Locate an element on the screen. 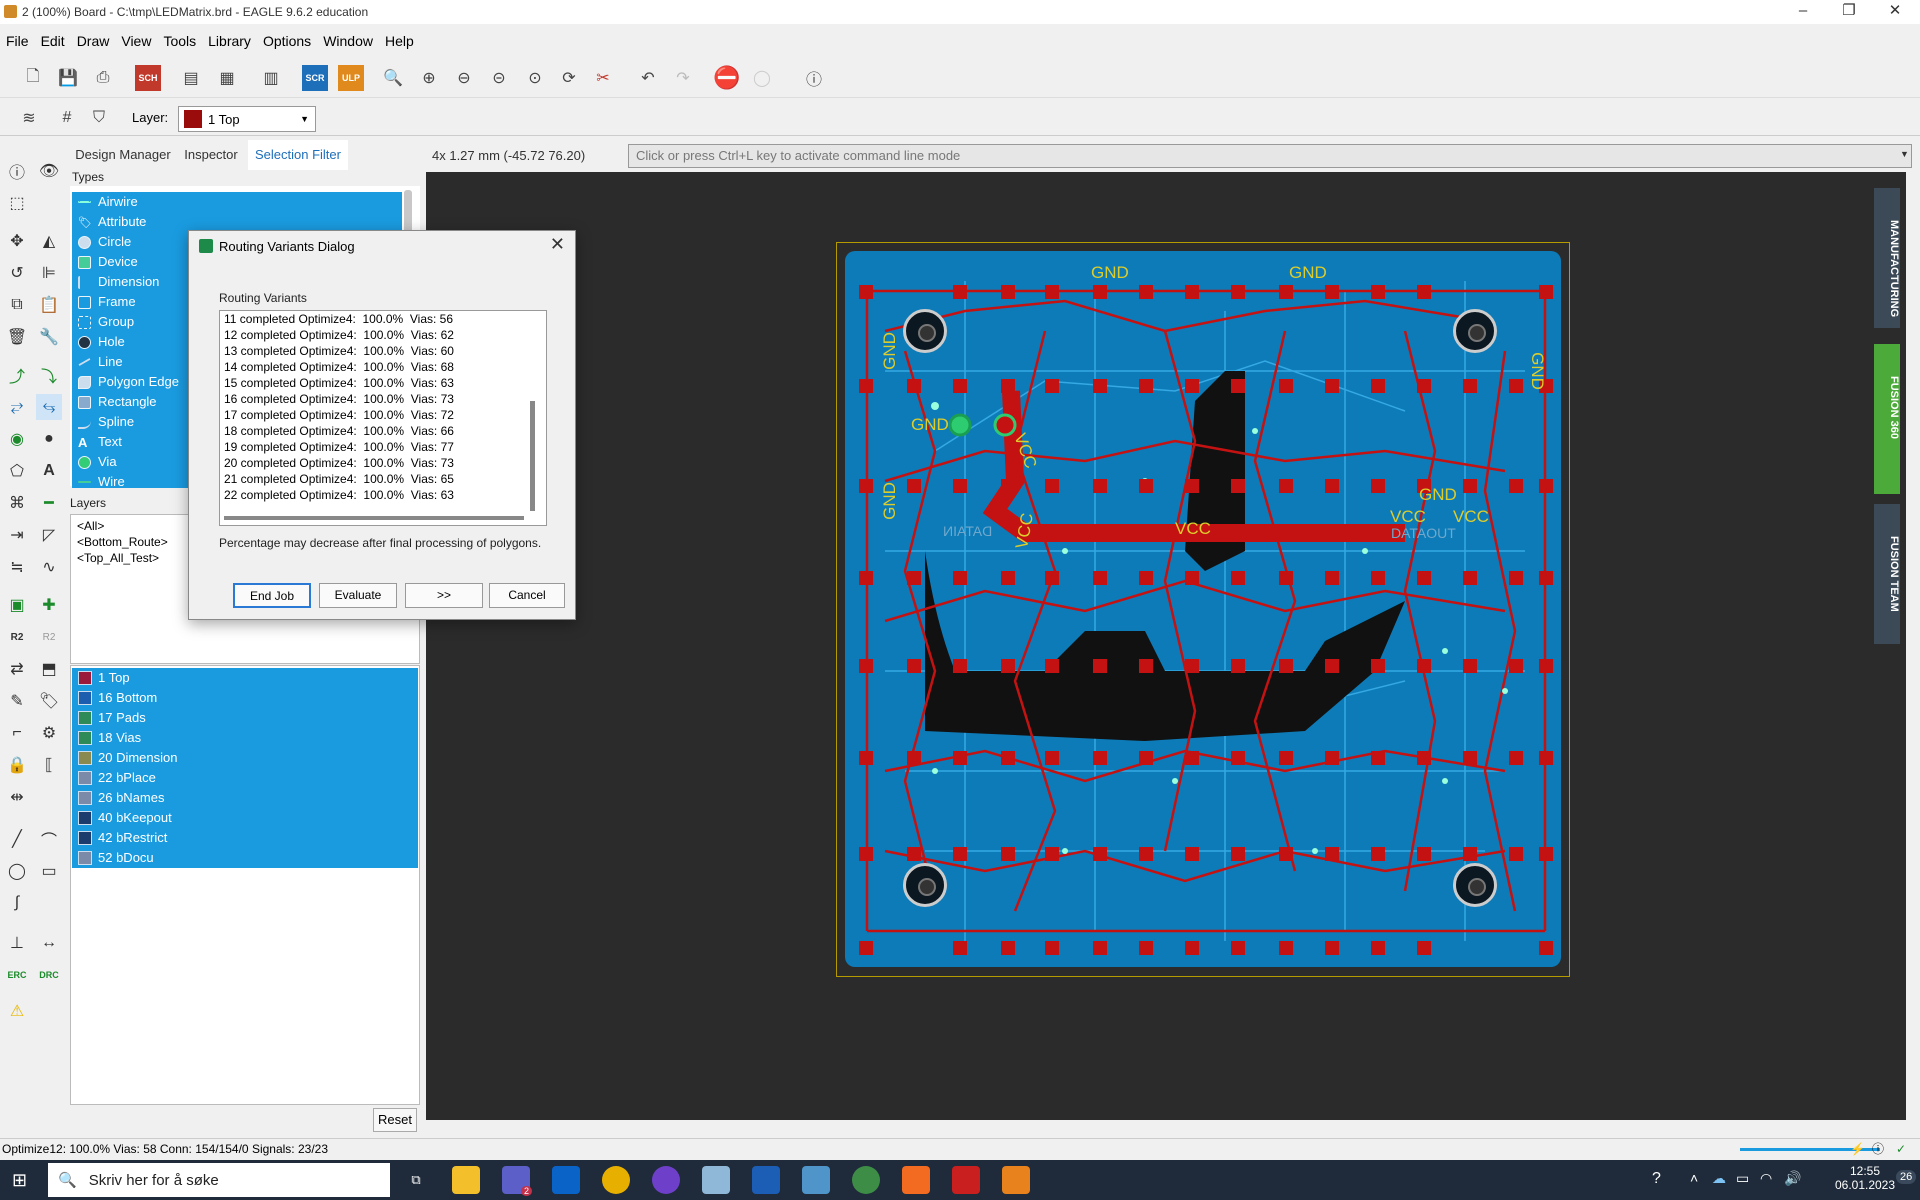 This screenshot has width=1920, height=1200. cam-icon: ▤ is located at coordinates (191, 78).